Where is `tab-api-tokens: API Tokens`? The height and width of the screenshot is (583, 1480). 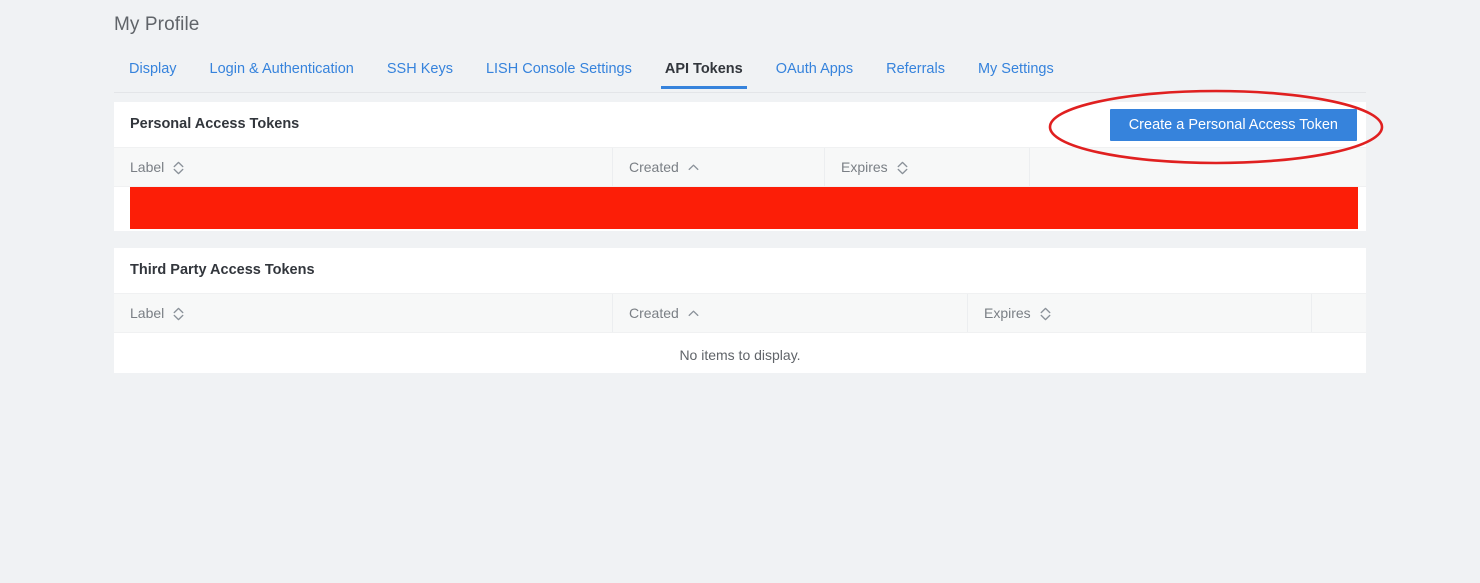
tab-api-tokens: API Tokens is located at coordinates (703, 73).